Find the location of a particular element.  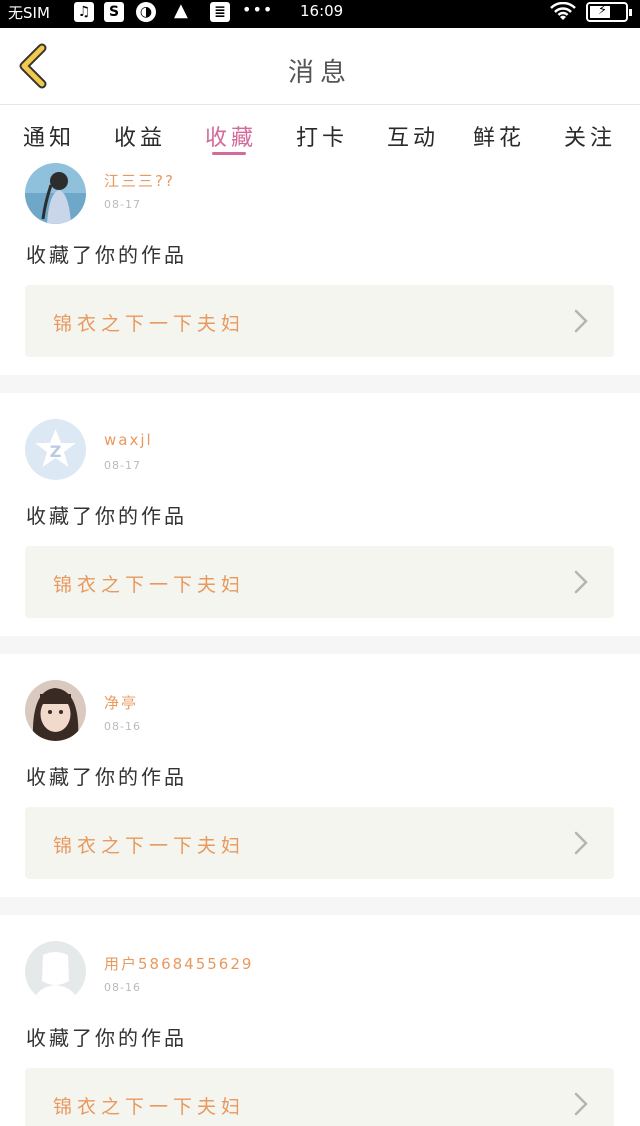

storage-icon: ≣ is located at coordinates (220, 12).